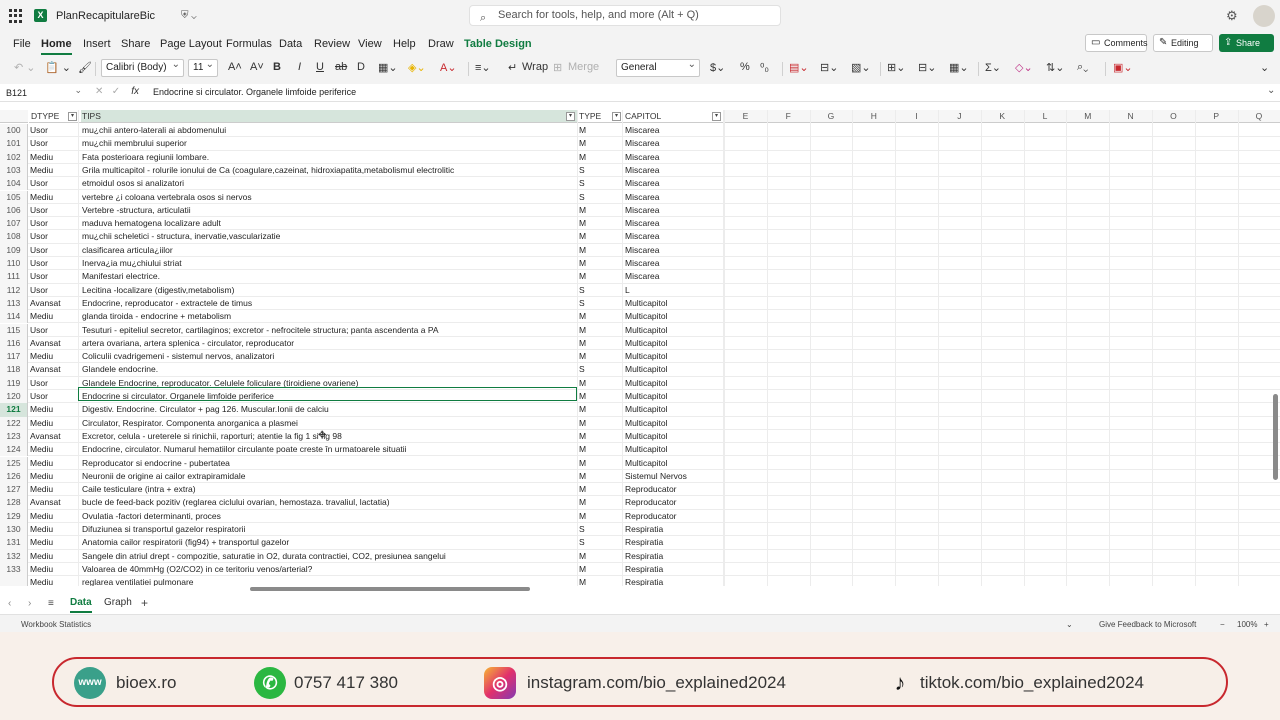 The image size is (1280, 720). I want to click on delete-cells-icon: ⊟⌄, so click(927, 67).